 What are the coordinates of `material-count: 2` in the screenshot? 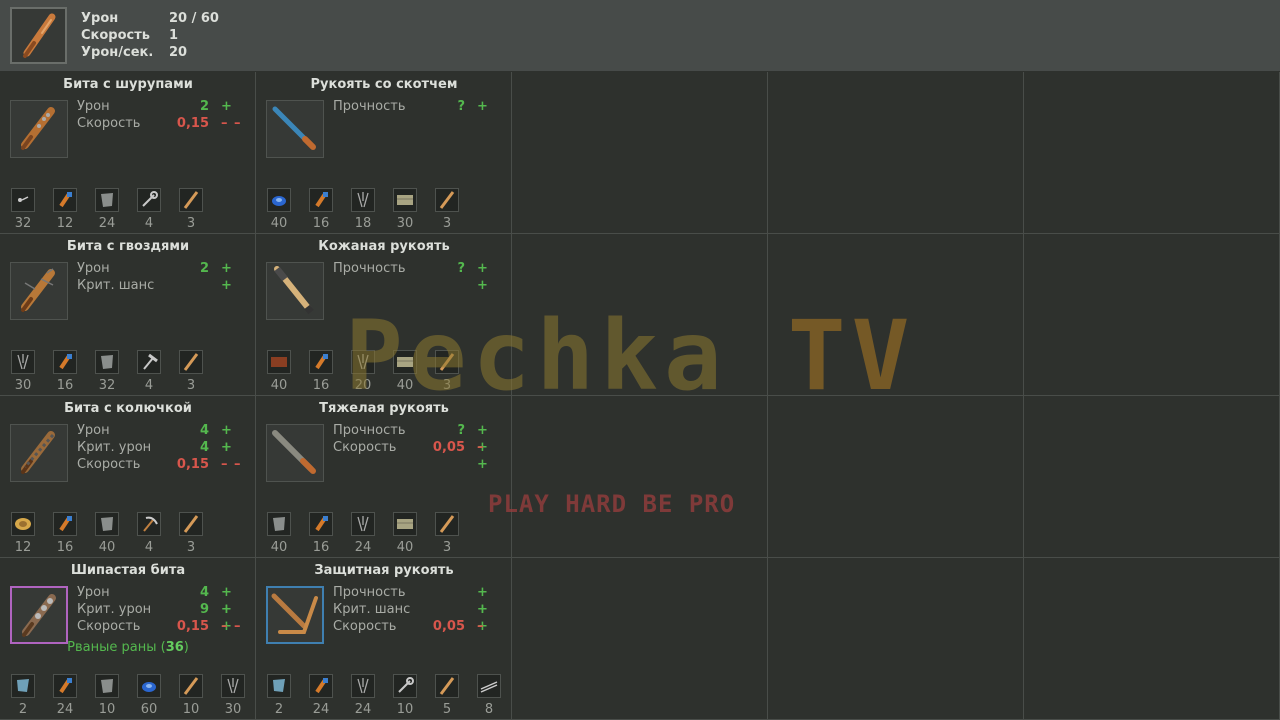 It's located at (23, 709).